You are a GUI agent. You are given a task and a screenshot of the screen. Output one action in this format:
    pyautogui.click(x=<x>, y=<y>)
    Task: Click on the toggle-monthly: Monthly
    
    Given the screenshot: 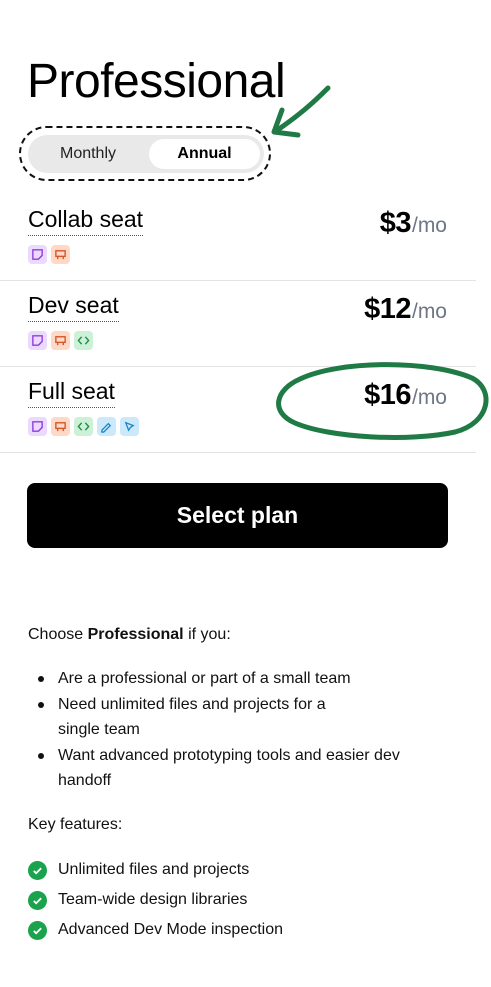 What is the action you would take?
    pyautogui.click(x=88, y=154)
    